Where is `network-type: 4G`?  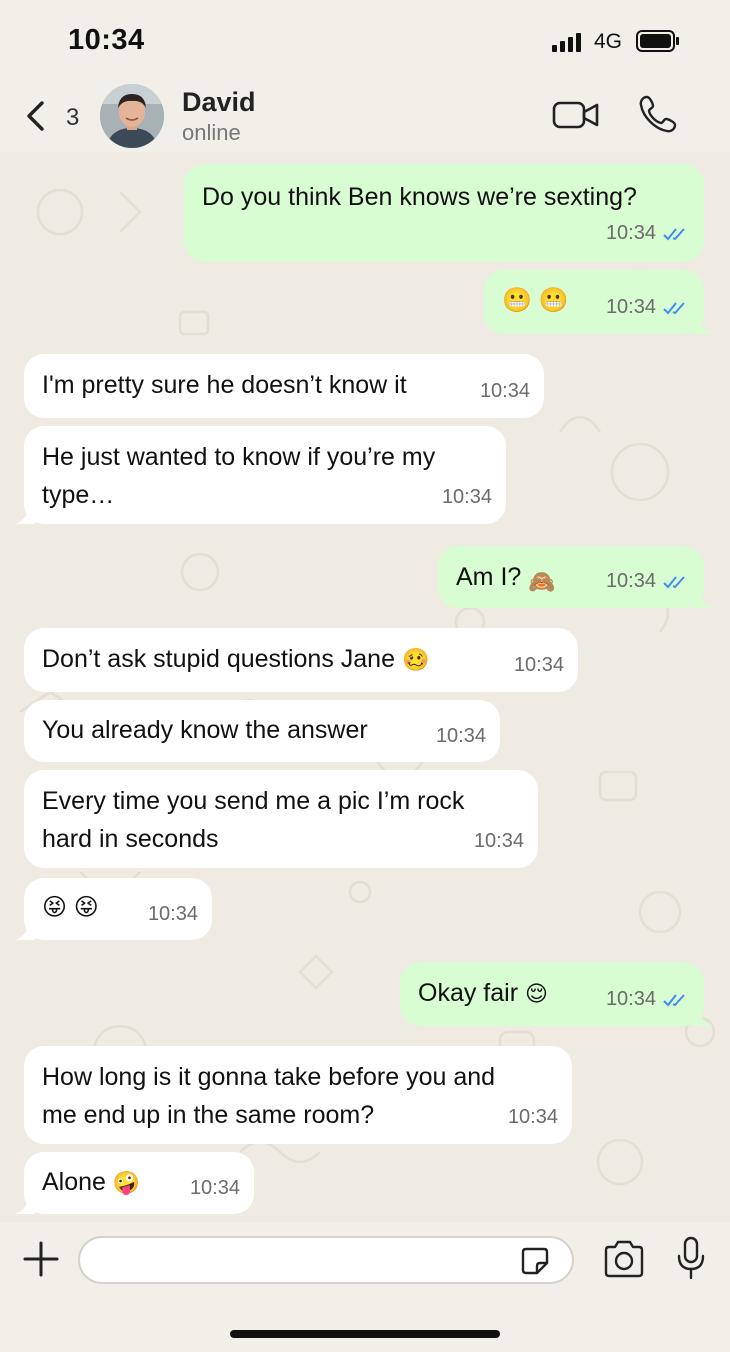
network-type: 4G is located at coordinates (608, 41).